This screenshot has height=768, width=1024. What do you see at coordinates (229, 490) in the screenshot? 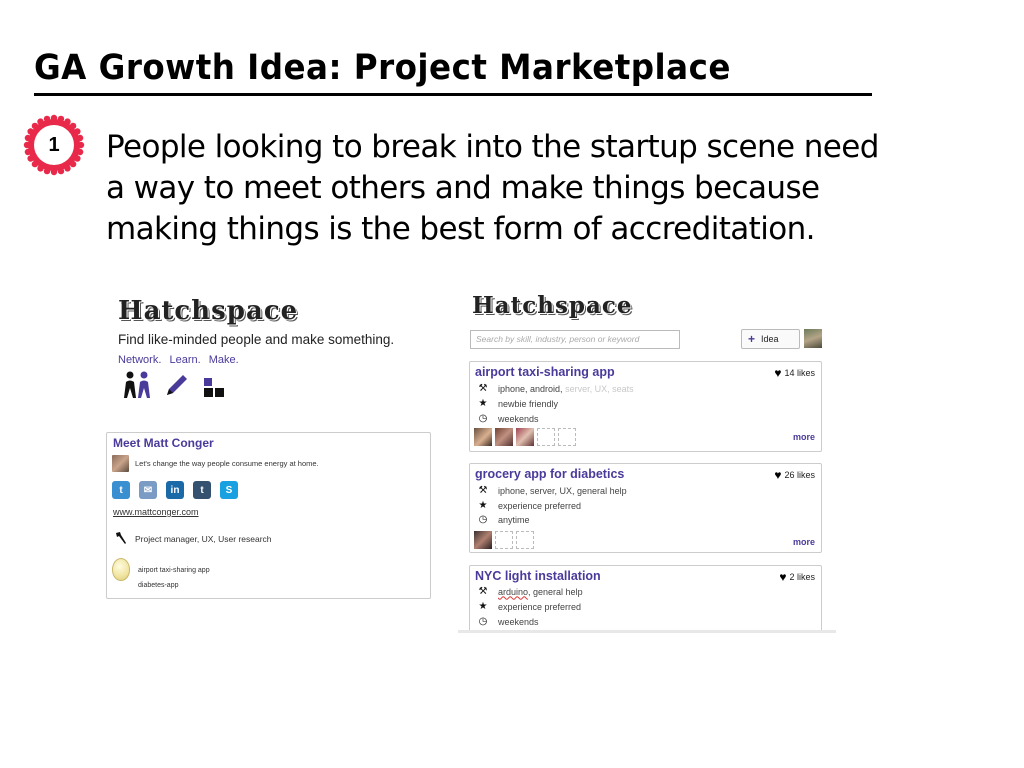
I see `skype-icon: S` at bounding box center [229, 490].